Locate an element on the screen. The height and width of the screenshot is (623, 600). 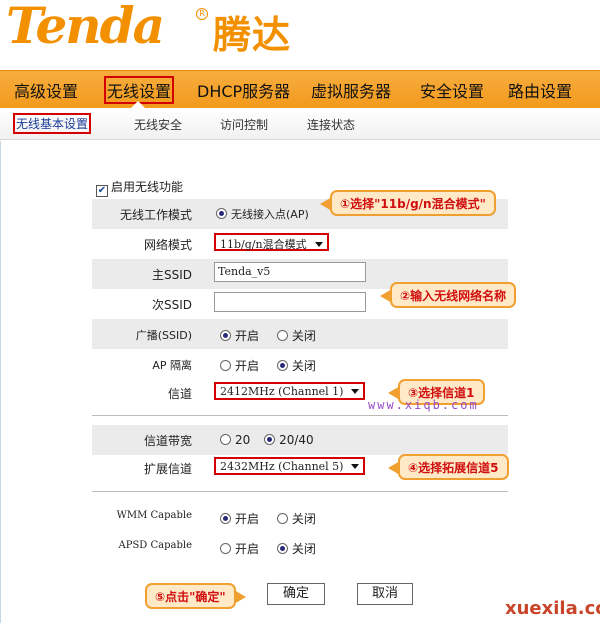
work-mode-text: 无线接入点(AP) is located at coordinates (270, 214).